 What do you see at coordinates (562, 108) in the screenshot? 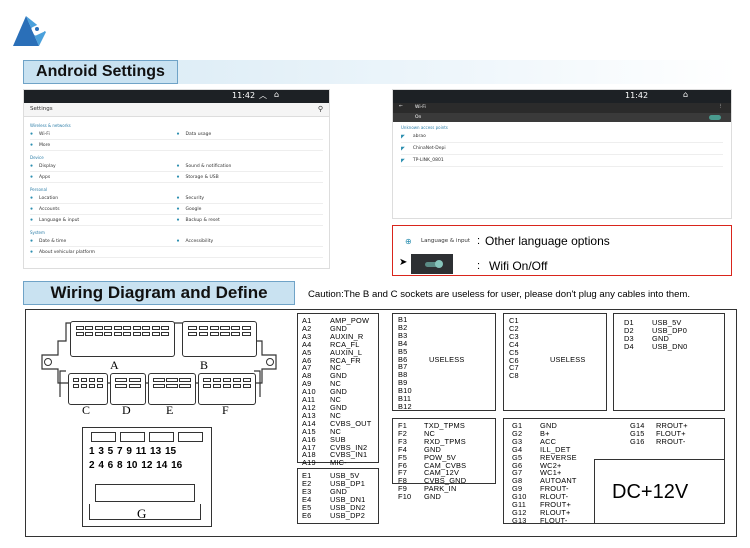
I see `wifi-toolbar: ← Wi-Fi ⋮` at bounding box center [562, 108].